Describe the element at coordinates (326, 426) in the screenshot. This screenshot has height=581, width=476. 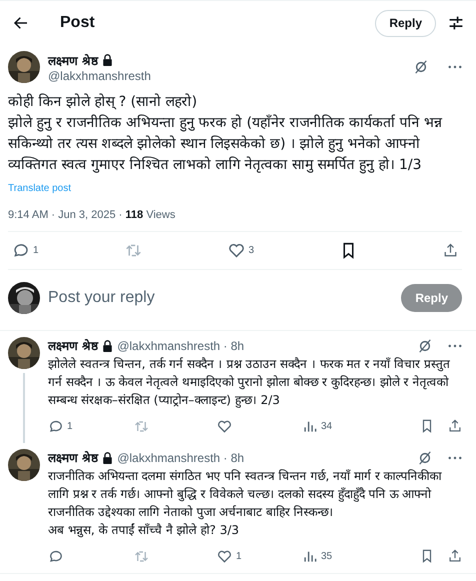
I see `view-count: 34` at that location.